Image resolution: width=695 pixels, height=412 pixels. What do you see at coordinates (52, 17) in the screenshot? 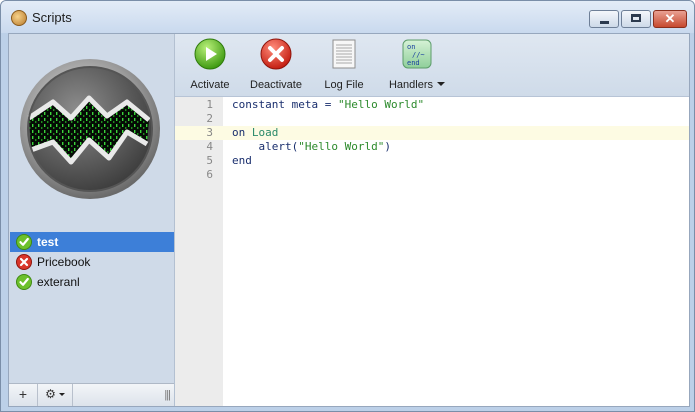
I see `window-title: Scripts` at bounding box center [52, 17].